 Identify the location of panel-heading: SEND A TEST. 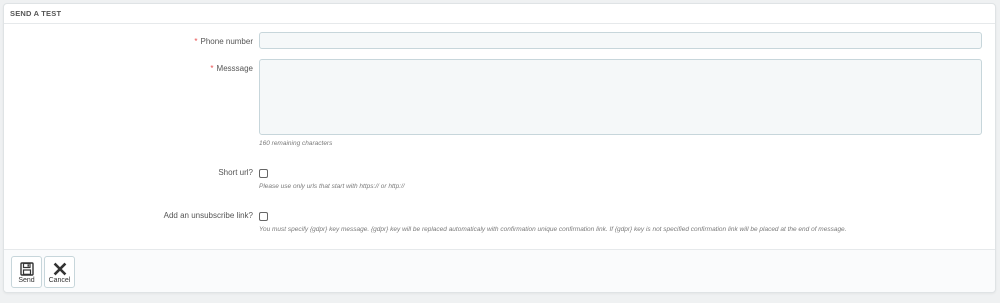
(499, 14).